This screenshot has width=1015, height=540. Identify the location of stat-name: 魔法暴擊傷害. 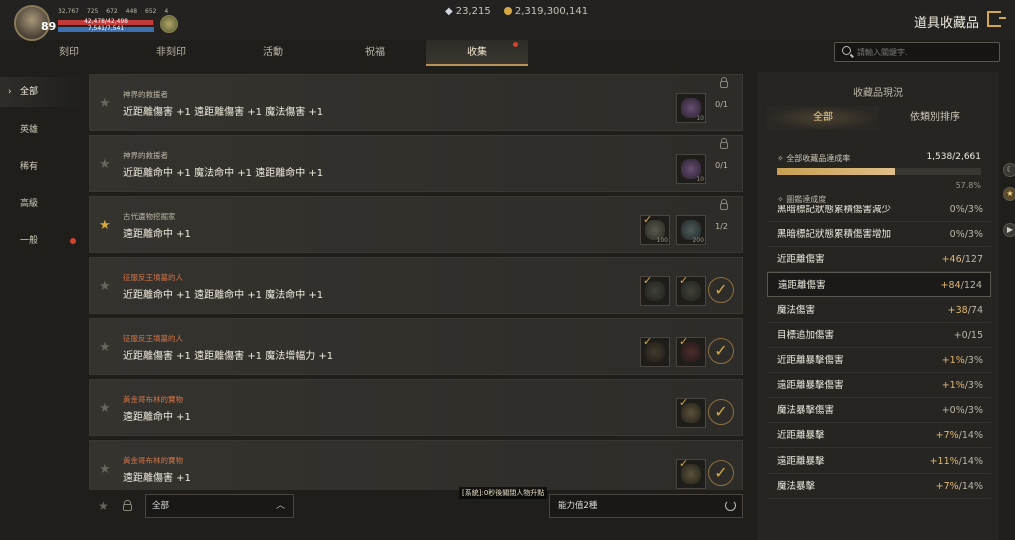
(806, 410).